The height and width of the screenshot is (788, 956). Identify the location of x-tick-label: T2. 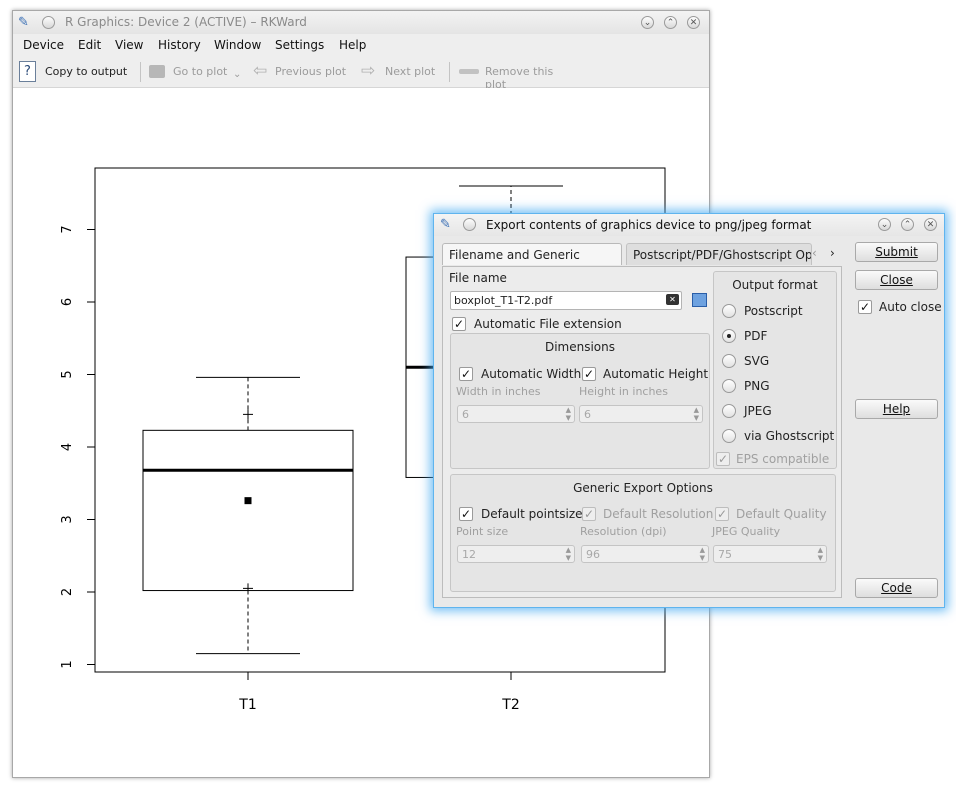
(510, 705).